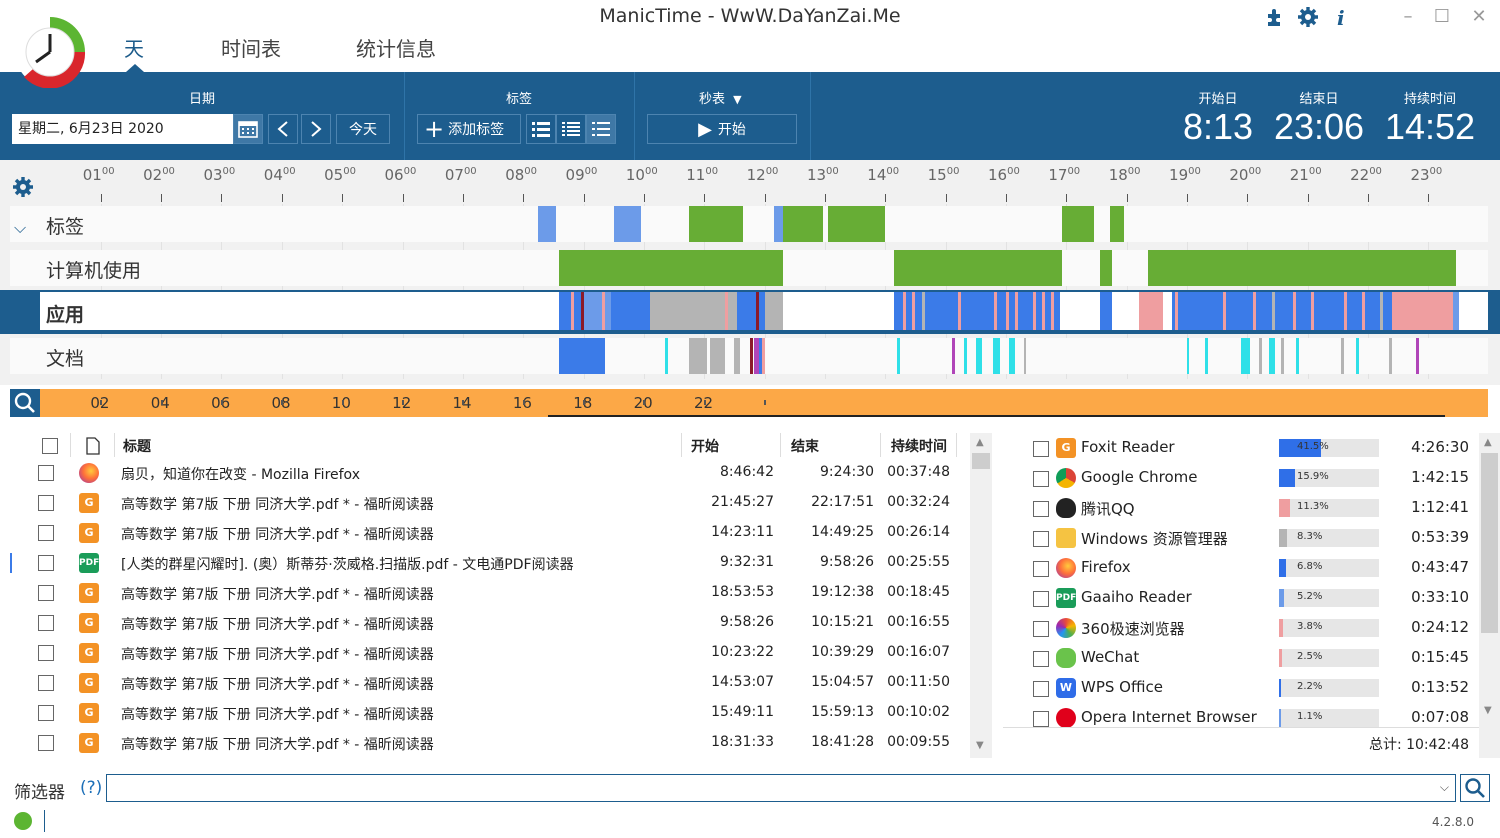 The image size is (1500, 838). Describe the element at coordinates (1241, 448) in the screenshot. I see `stats-row: G Foxit Reader 41.5% 4:26:30` at that location.